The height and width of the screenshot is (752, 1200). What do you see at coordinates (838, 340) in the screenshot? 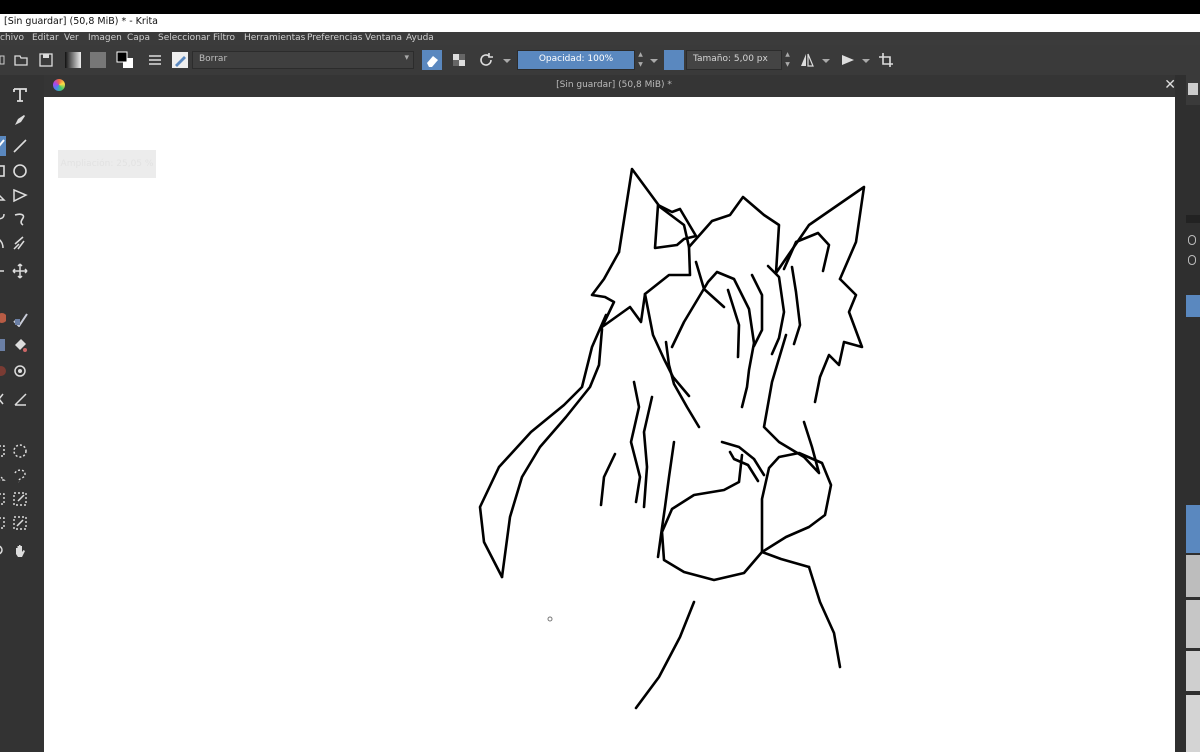
I see `right-side-hair` at bounding box center [838, 340].